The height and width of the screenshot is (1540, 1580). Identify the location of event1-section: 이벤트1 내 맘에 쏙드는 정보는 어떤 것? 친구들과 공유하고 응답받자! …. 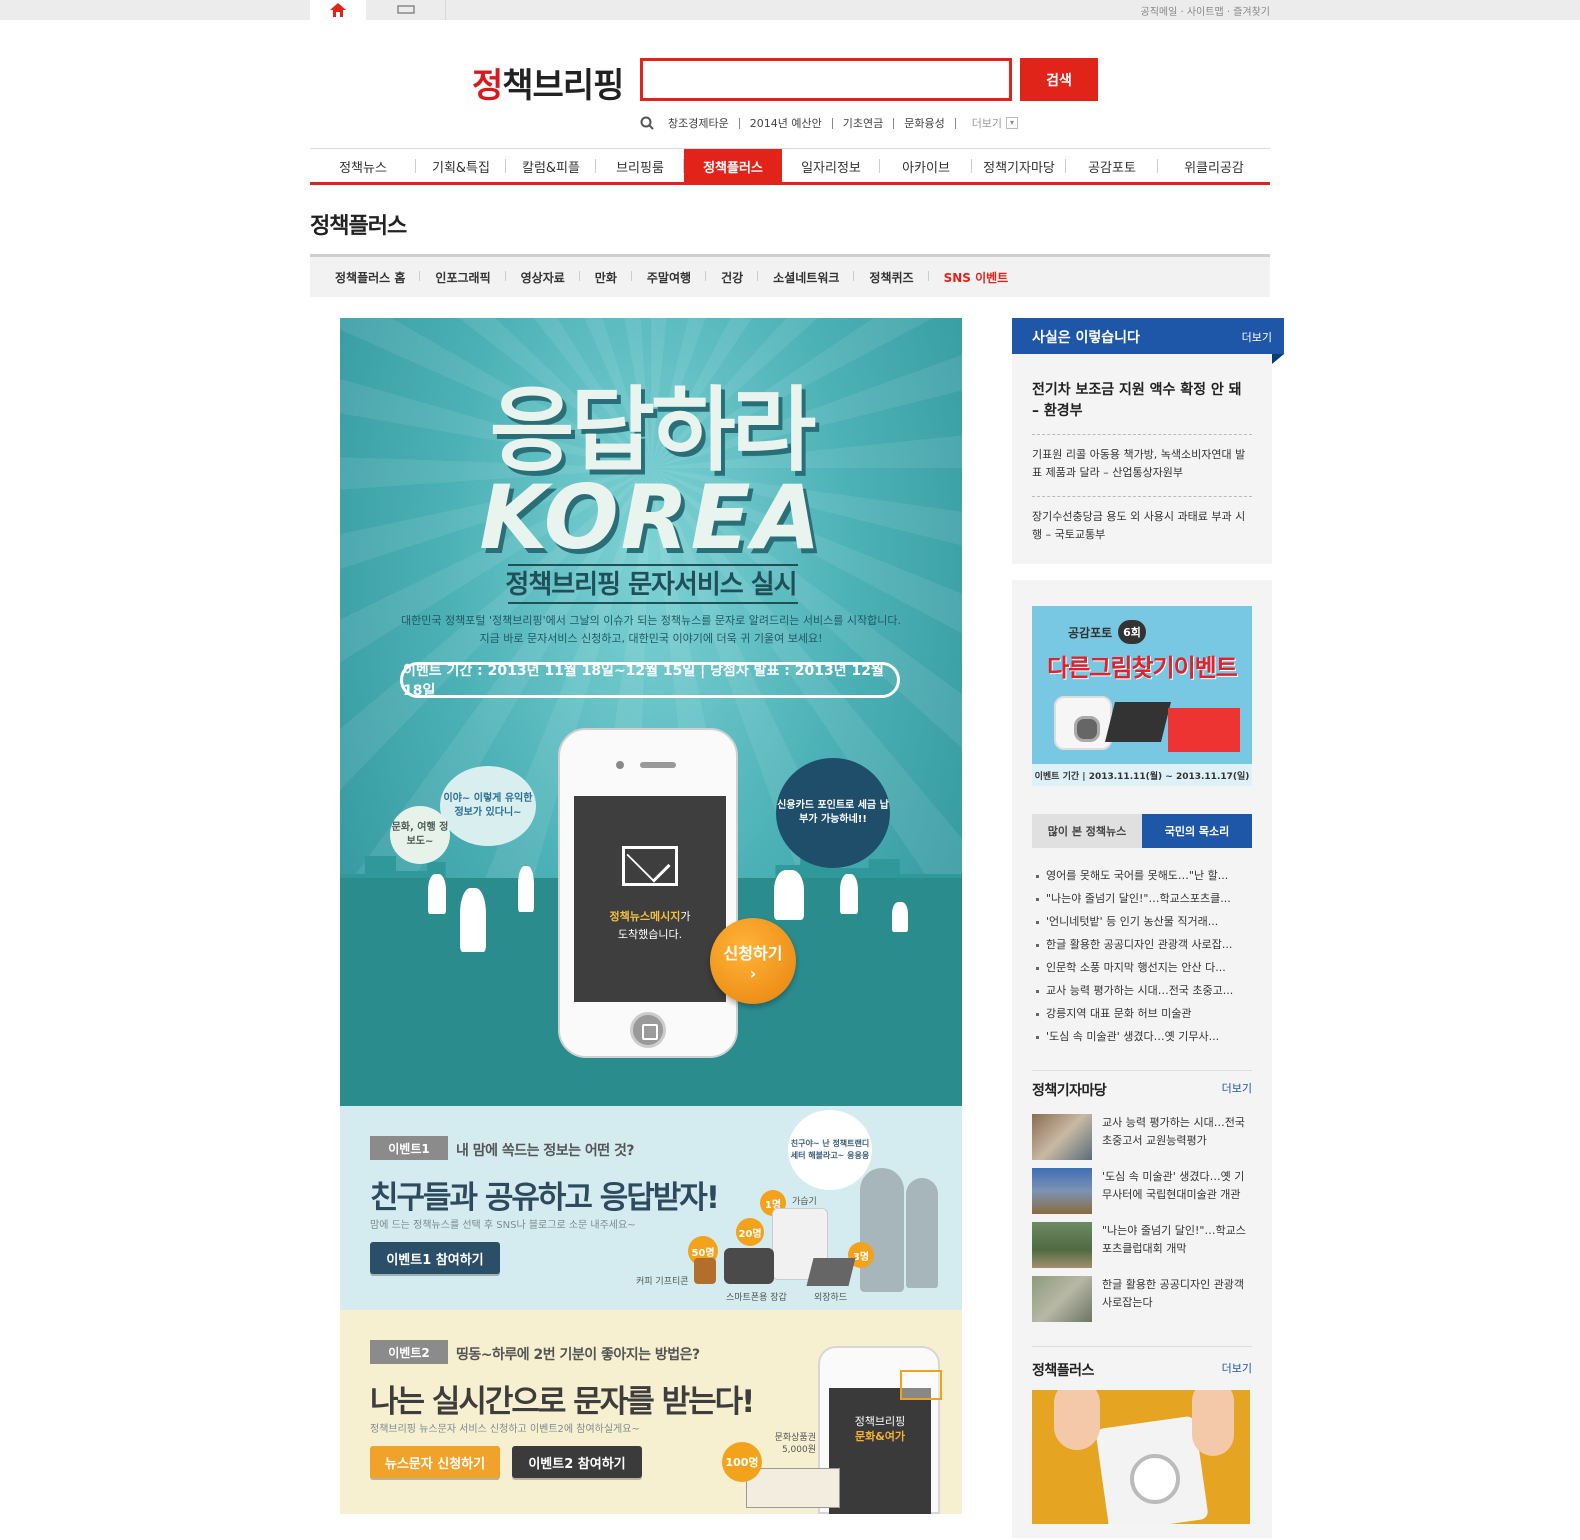
(651, 1208).